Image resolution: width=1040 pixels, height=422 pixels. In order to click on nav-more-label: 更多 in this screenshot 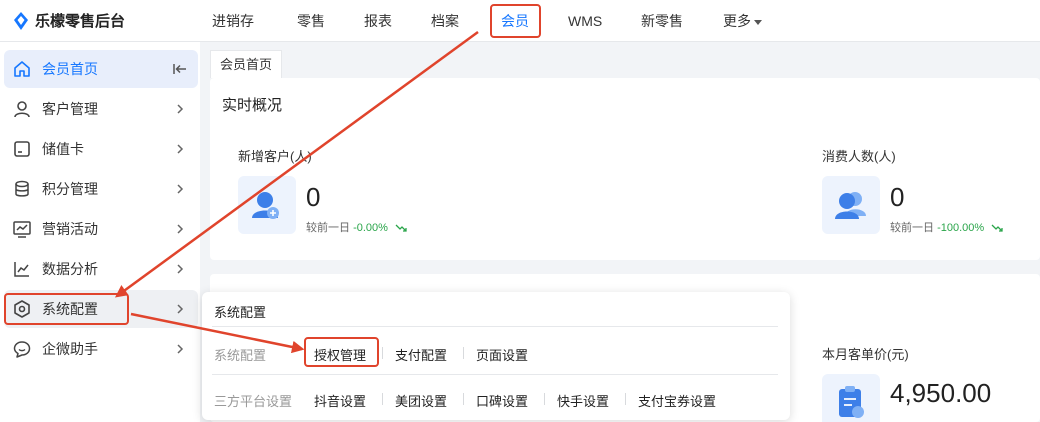, I will do `click(737, 21)`.